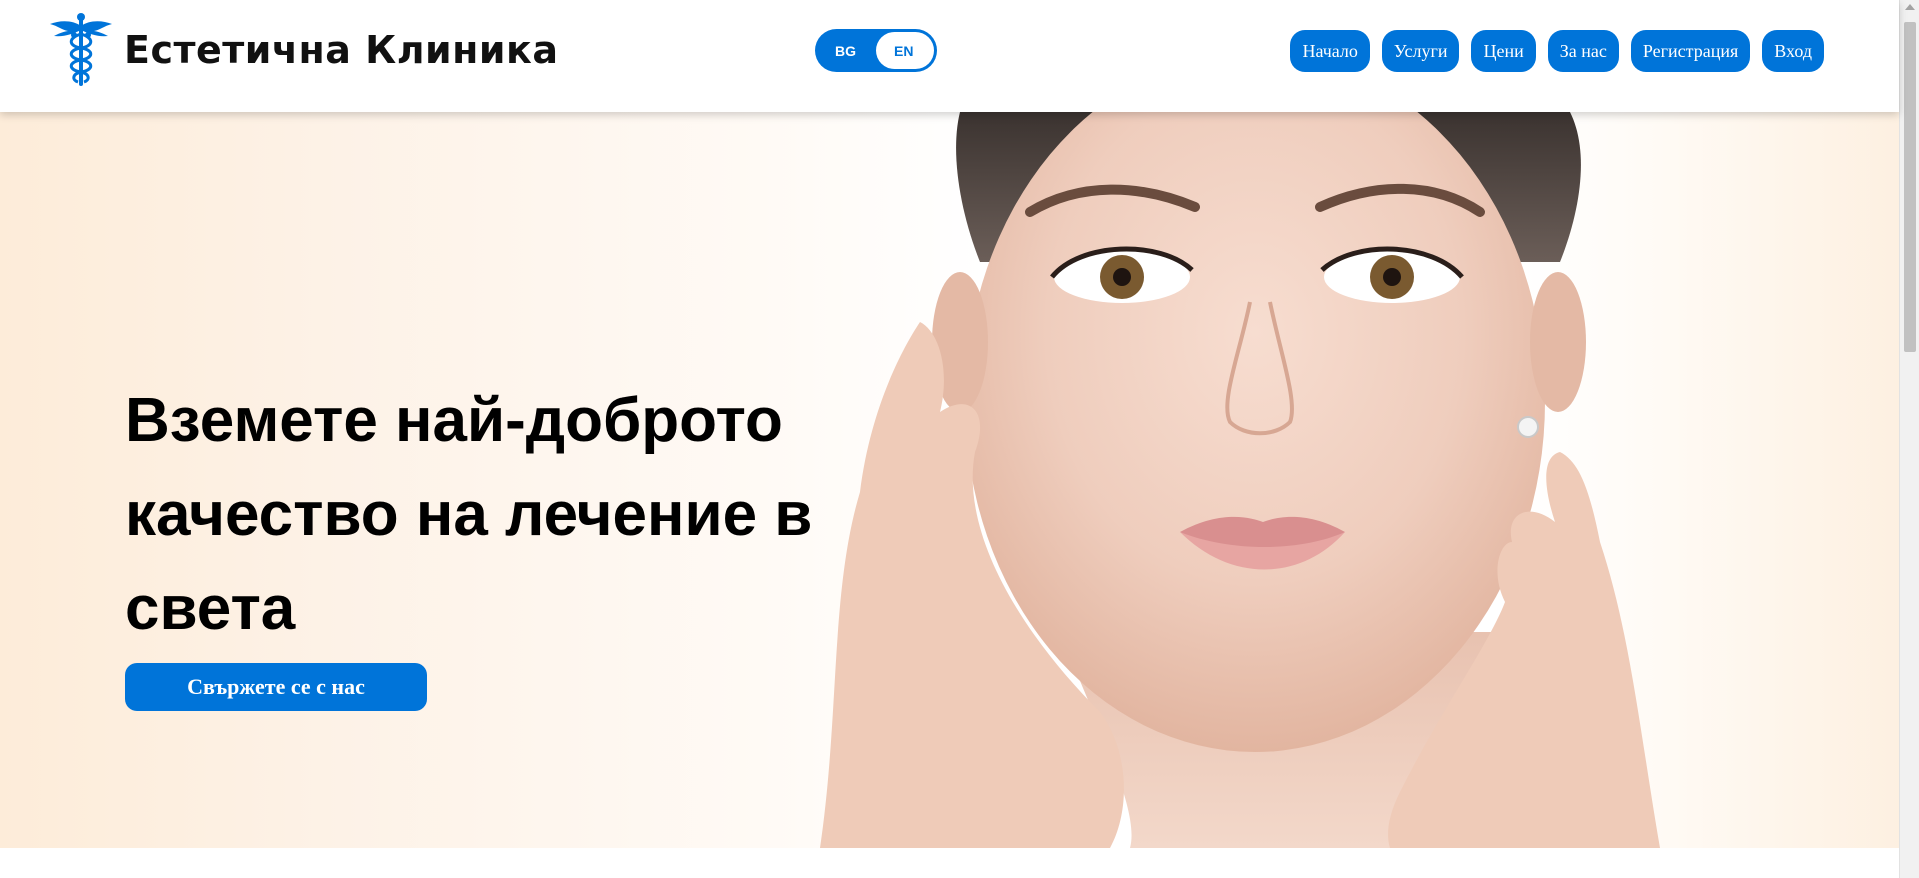 The image size is (1919, 878). Describe the element at coordinates (1583, 51) in the screenshot. I see `nav-about-button: За нас` at that location.